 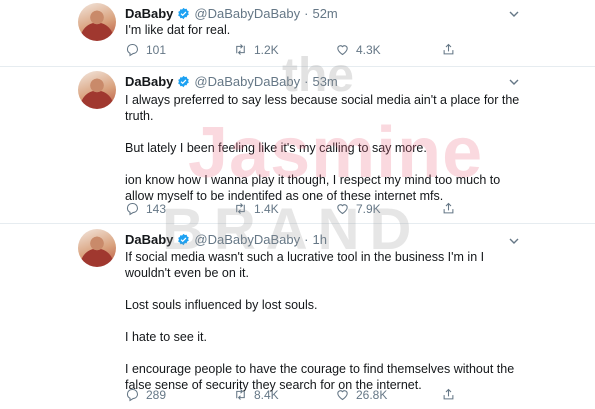 What do you see at coordinates (368, 49) in the screenshot?
I see `like-count: 4.3K` at bounding box center [368, 49].